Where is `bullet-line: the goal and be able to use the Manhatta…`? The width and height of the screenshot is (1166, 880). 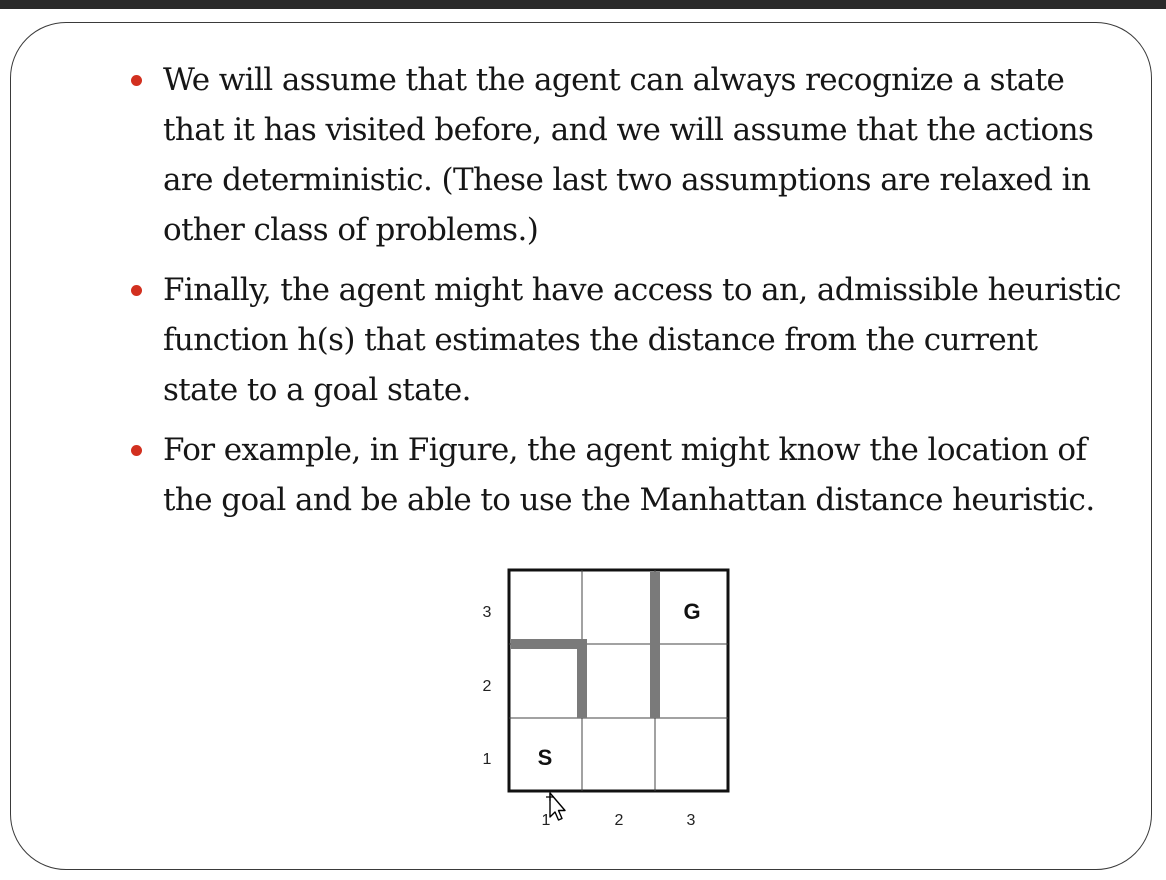
bullet-line: the goal and be able to use the Manhatta… is located at coordinates (629, 500).